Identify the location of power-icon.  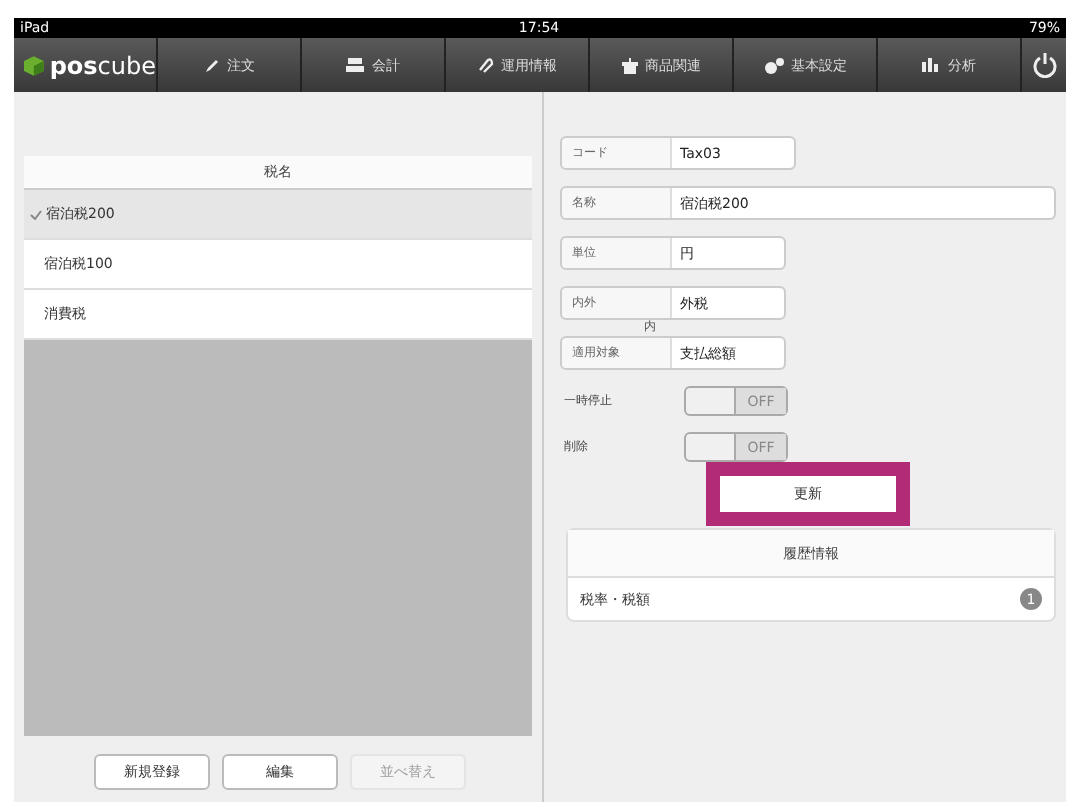
(1044, 65).